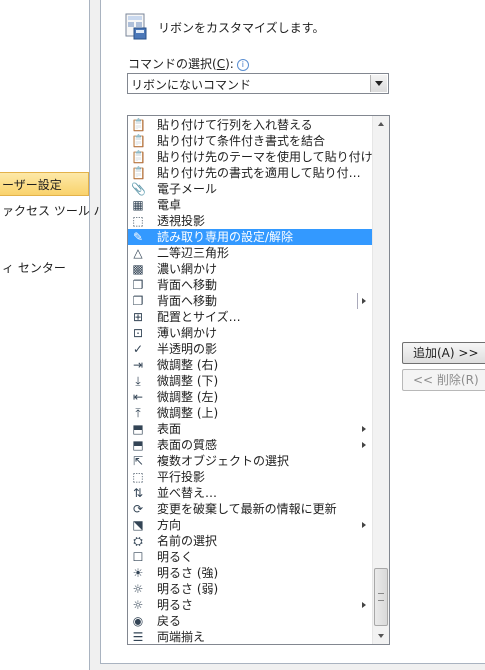 The width and height of the screenshot is (485, 670). Describe the element at coordinates (138, 525) in the screenshot. I see `command-icon: ⬔` at that location.